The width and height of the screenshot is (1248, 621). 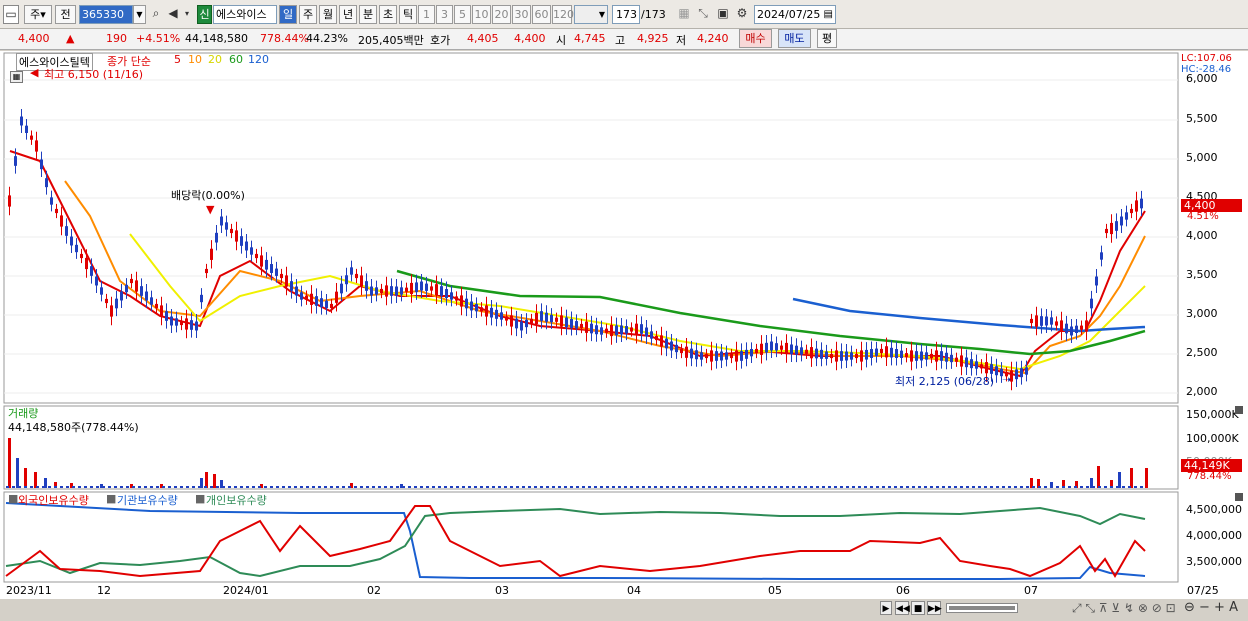 I want to click on minute-30: 30, so click(x=521, y=14).